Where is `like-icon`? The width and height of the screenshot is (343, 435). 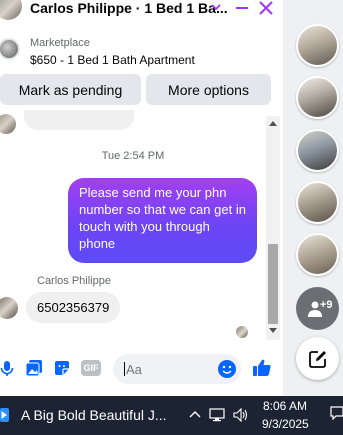
like-icon is located at coordinates (262, 368).